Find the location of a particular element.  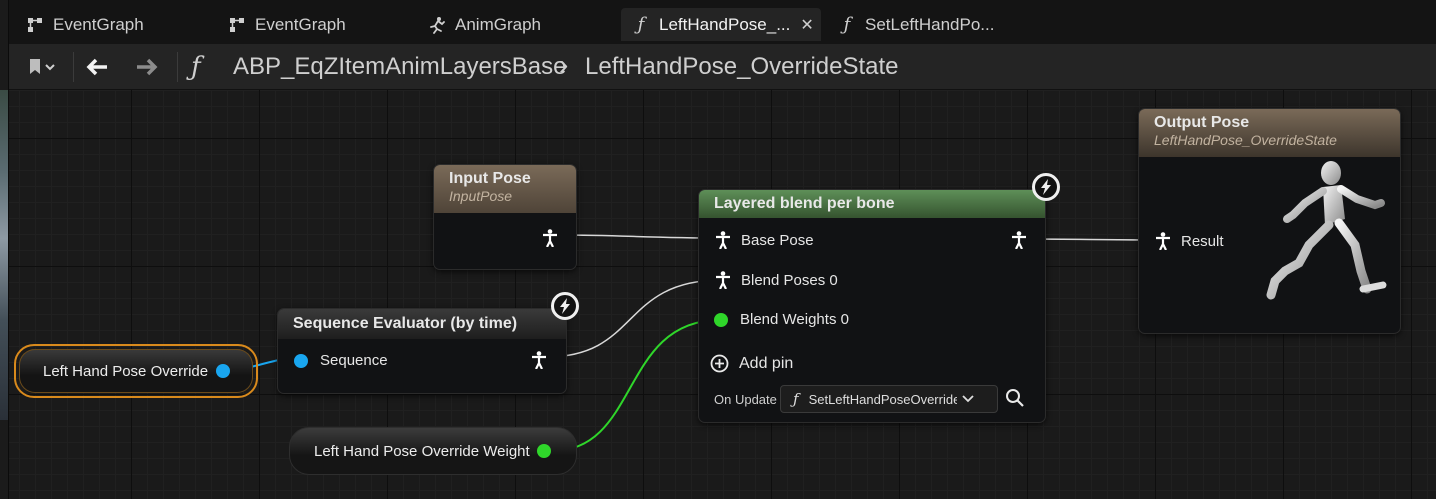

sequence-evaluator-node: Sequence Evaluator (by time) Sequence is located at coordinates (422, 351).